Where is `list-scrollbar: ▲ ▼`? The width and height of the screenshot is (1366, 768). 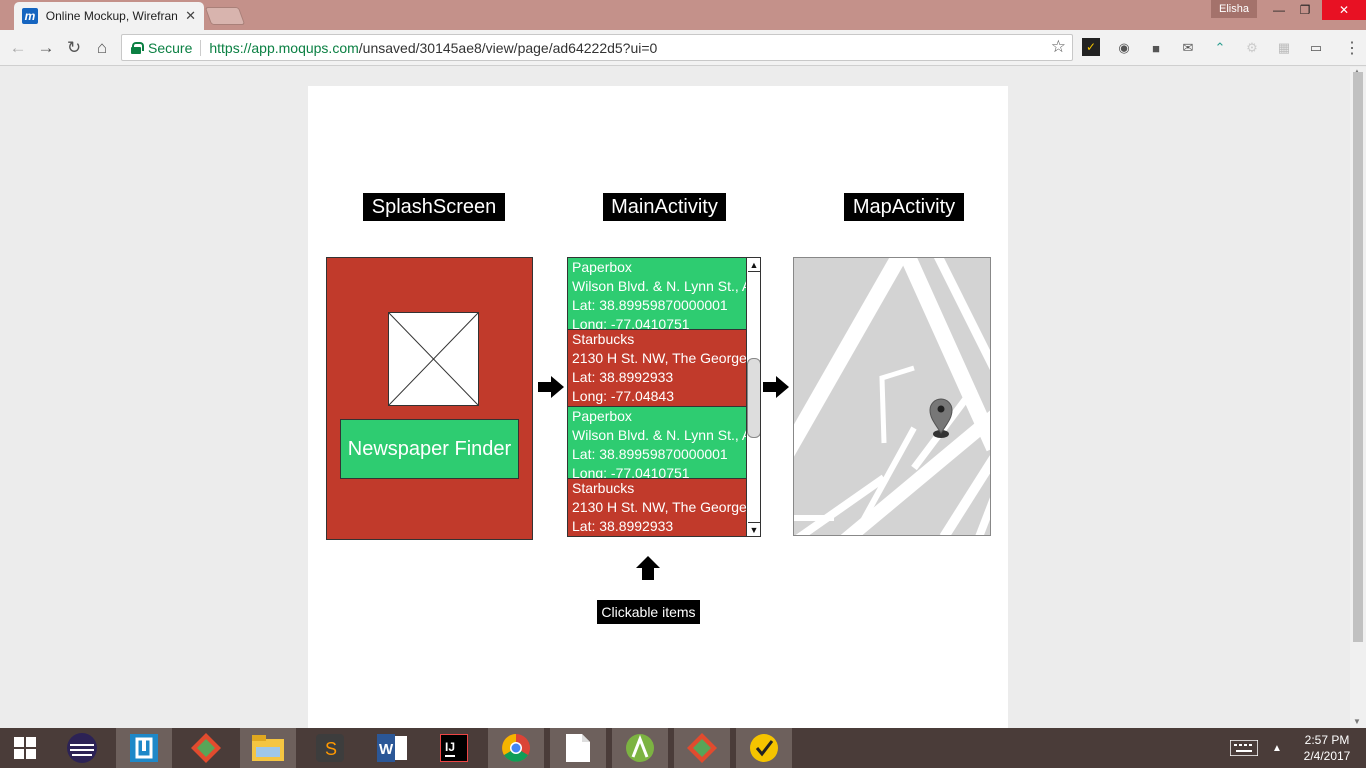 list-scrollbar: ▲ ▼ is located at coordinates (753, 397).